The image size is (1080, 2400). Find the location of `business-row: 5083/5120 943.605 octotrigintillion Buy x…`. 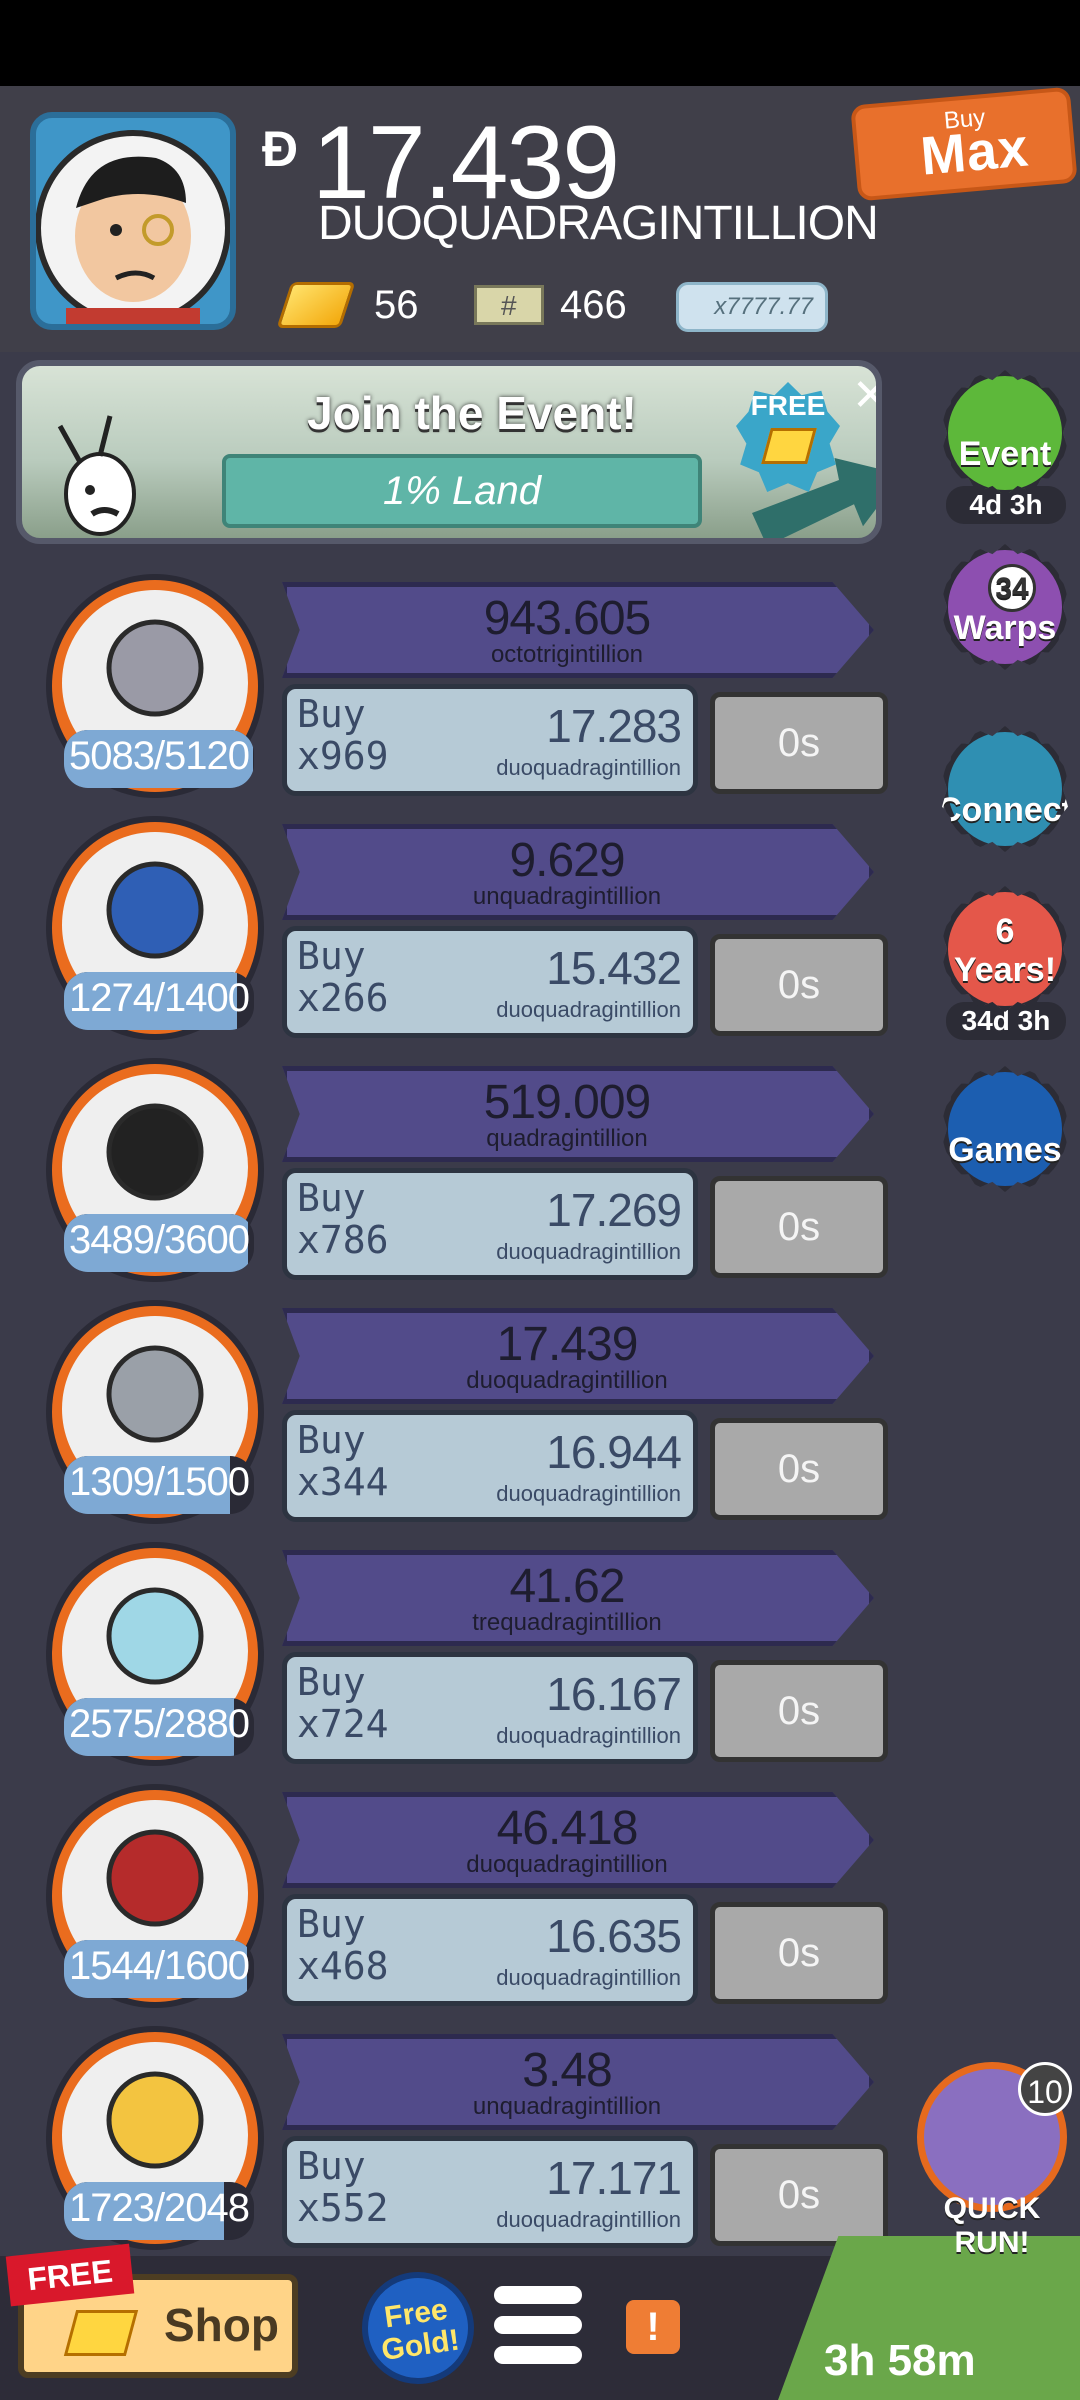

business-row: 5083/5120 943.605 octotrigintillion Buy x… is located at coordinates (475, 686).